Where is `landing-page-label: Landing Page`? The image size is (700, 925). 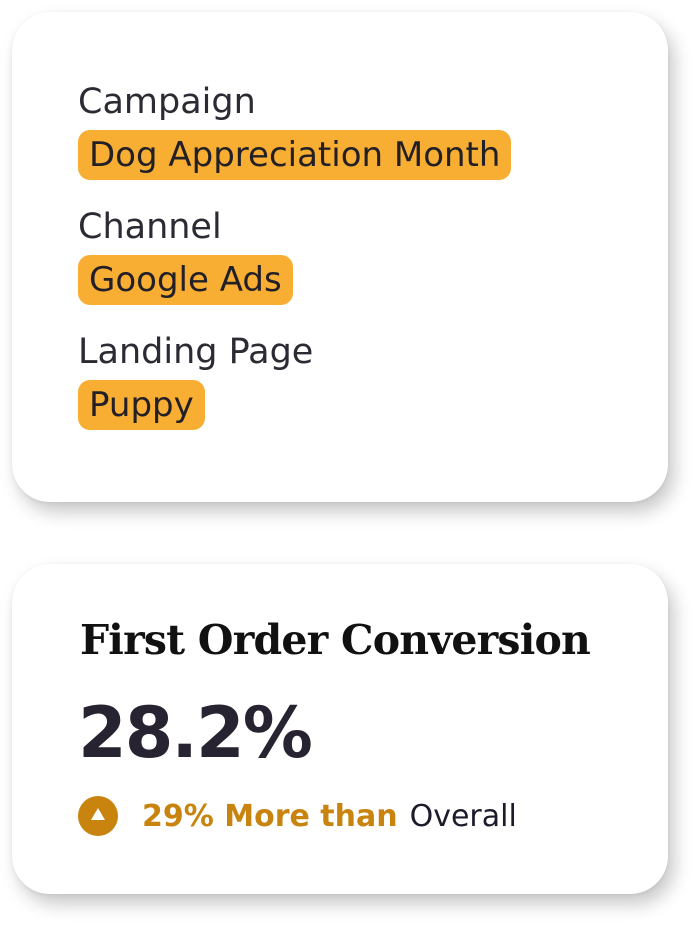 landing-page-label: Landing Page is located at coordinates (196, 352).